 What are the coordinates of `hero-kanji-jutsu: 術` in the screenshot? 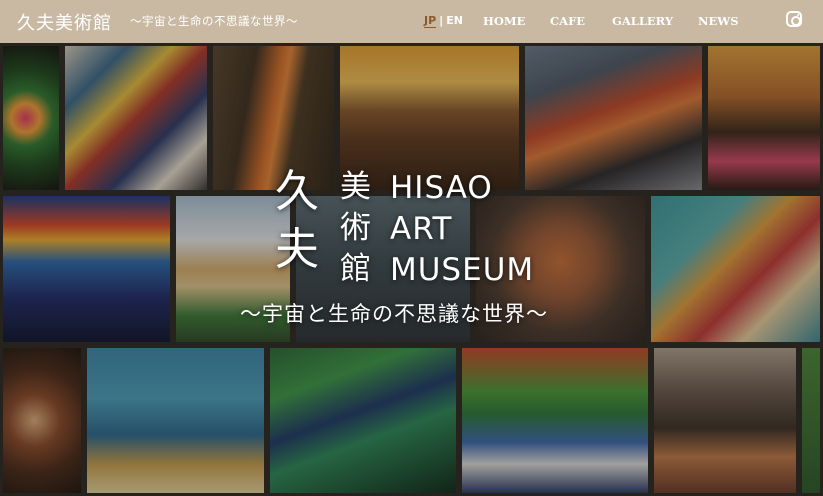 It's located at (355, 228).